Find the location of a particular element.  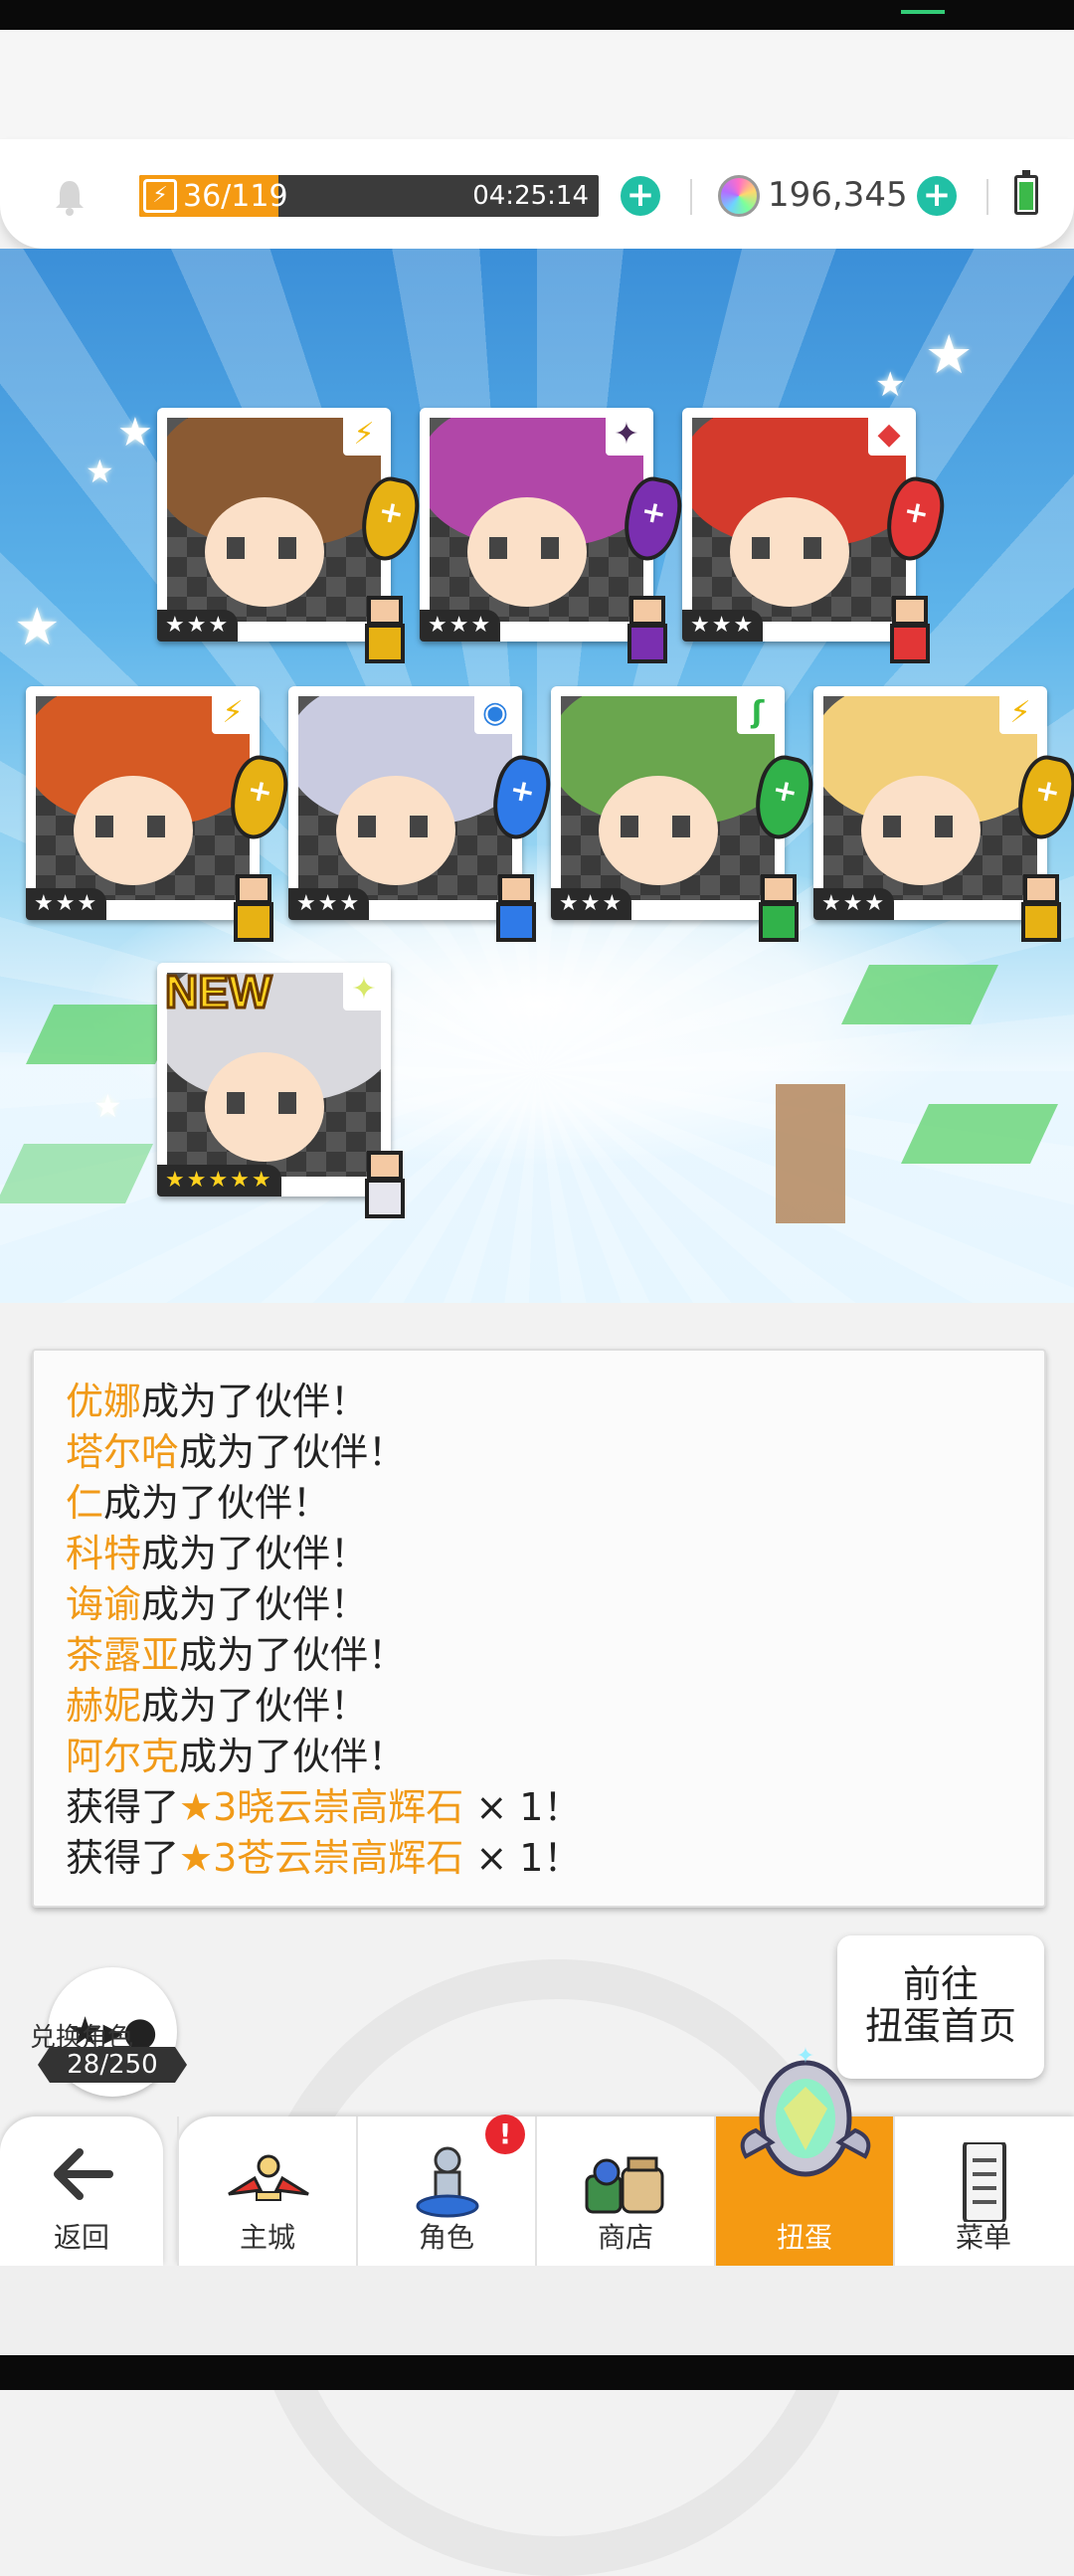

bell-icon is located at coordinates (70, 197).